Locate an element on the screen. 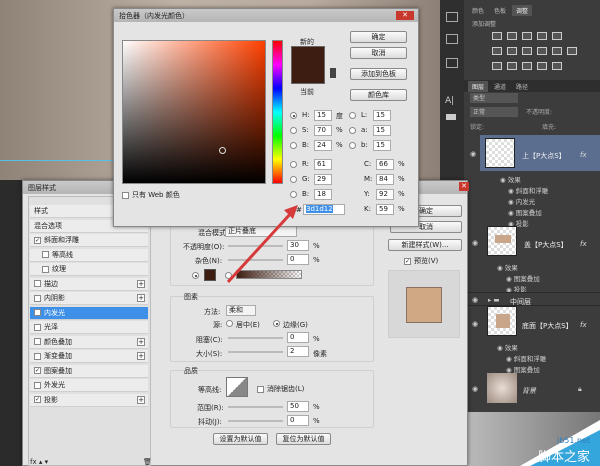  annotation-arrow is located at coordinates (262, 244).